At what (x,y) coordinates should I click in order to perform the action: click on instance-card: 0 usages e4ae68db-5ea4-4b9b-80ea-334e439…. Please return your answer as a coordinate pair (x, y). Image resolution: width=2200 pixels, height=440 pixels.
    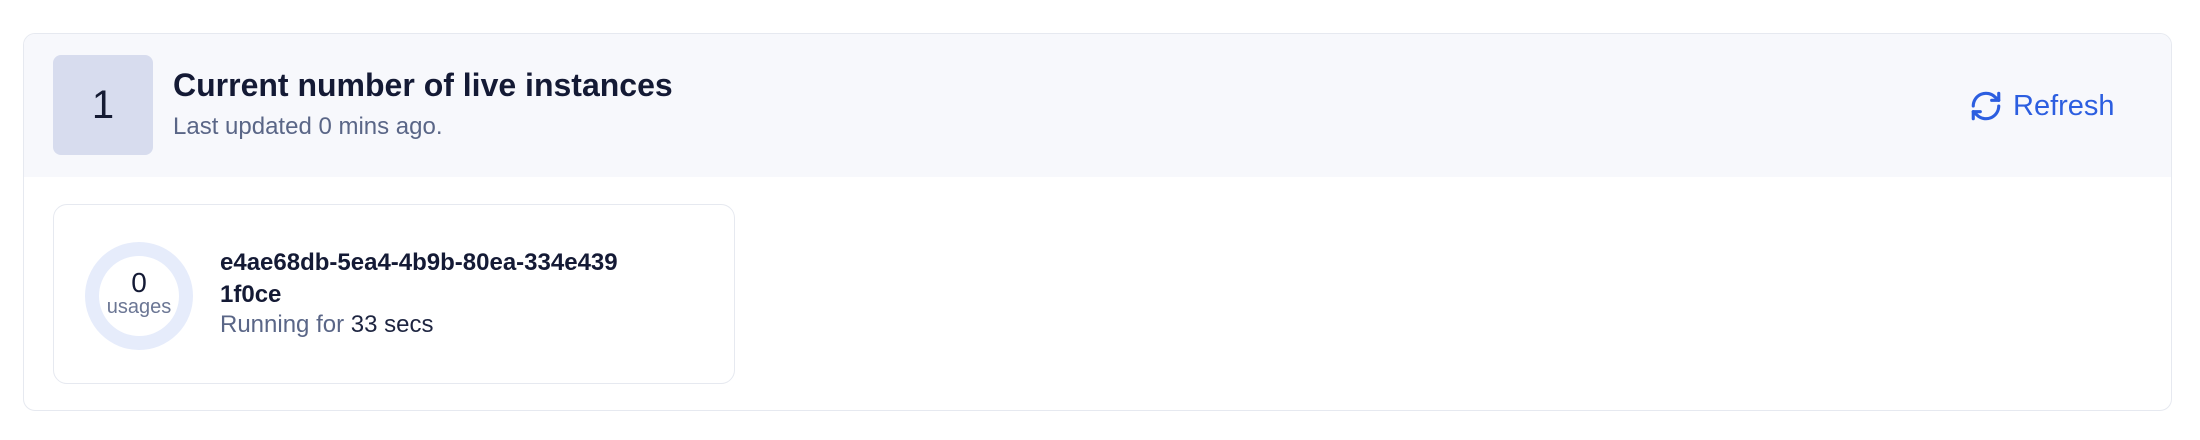
    Looking at the image, I should click on (394, 294).